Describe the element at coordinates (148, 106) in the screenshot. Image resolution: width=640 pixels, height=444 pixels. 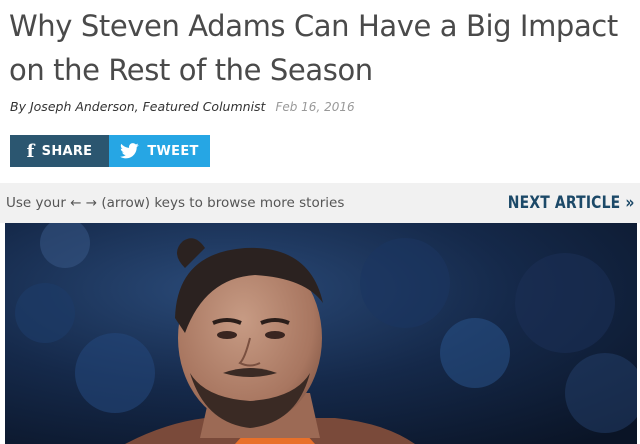
I see `author-link: Joseph Anderson, Featured Columnist` at that location.